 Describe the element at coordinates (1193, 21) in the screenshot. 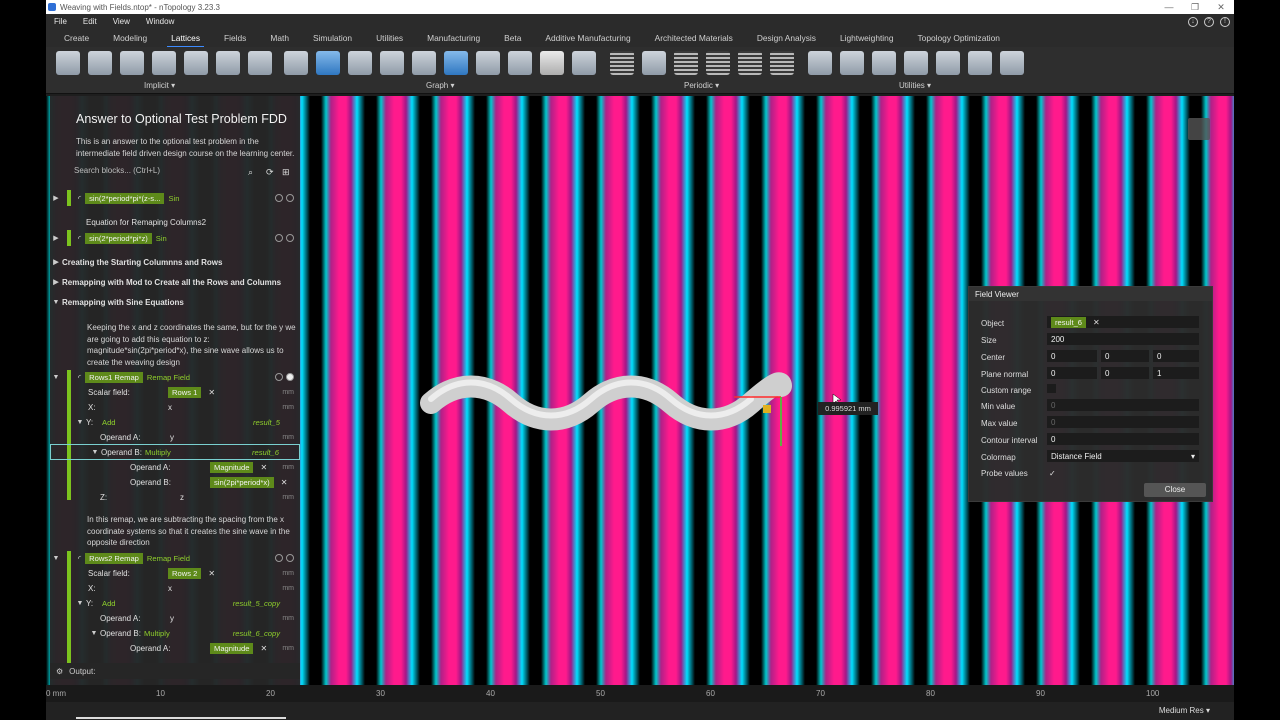

I see `download-icon: ↓` at that location.